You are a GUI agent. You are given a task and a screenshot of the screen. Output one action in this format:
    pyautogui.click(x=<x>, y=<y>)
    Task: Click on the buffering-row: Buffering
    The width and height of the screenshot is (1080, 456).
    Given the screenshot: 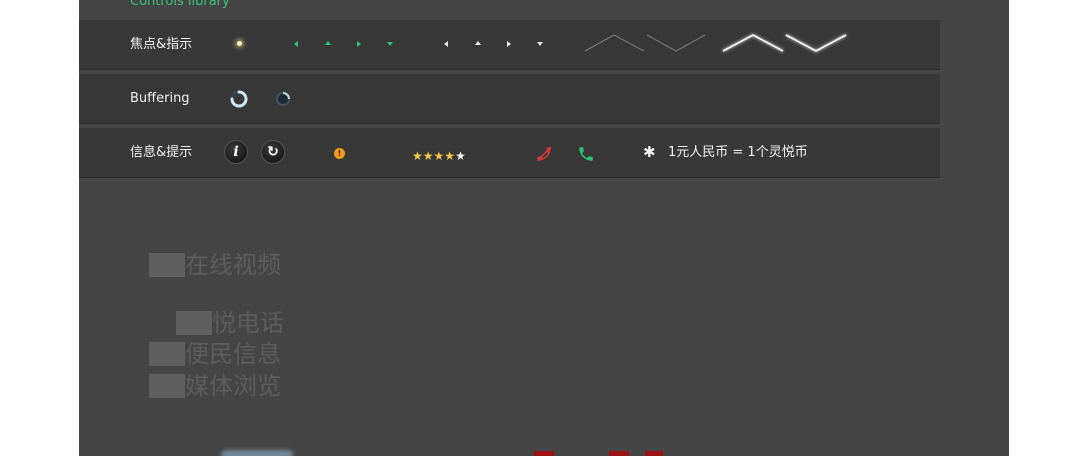 What is the action you would take?
    pyautogui.click(x=509, y=99)
    